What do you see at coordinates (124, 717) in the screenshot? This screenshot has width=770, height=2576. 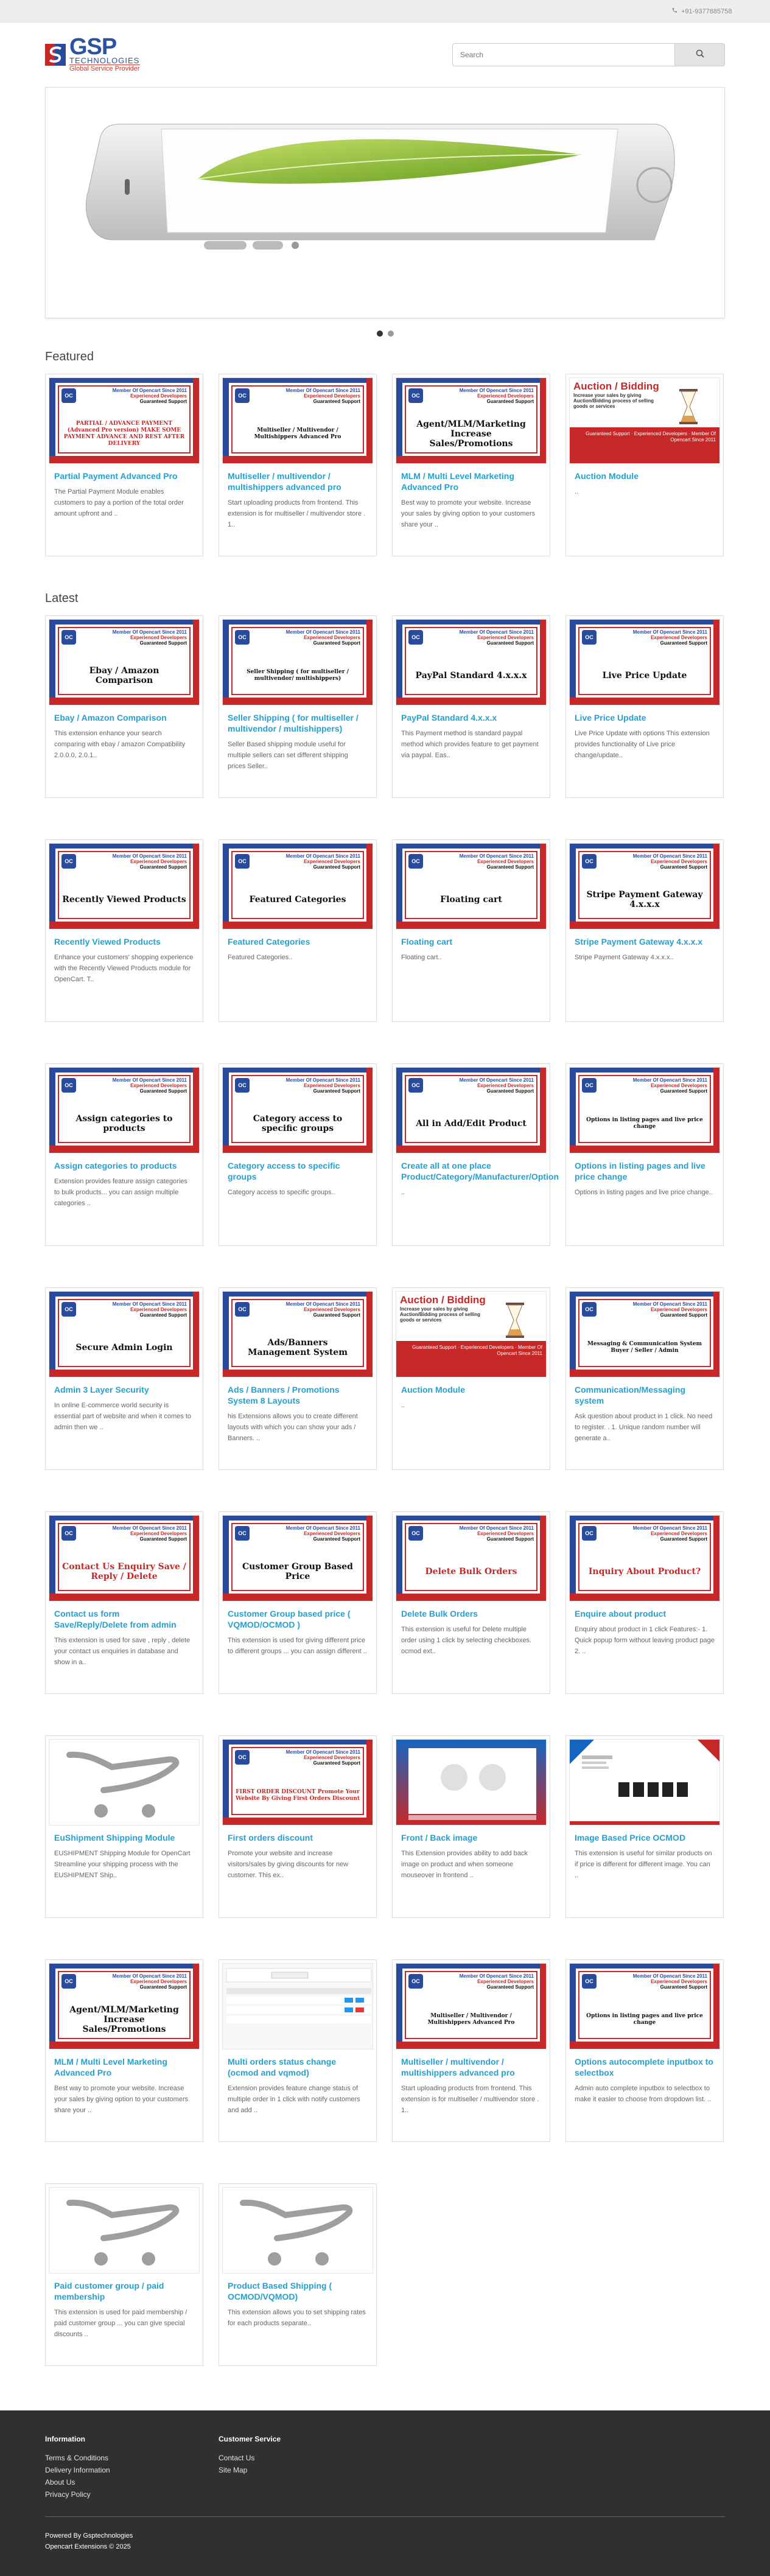 I see `product-title-link: Ebay / Amazon Comparison` at bounding box center [124, 717].